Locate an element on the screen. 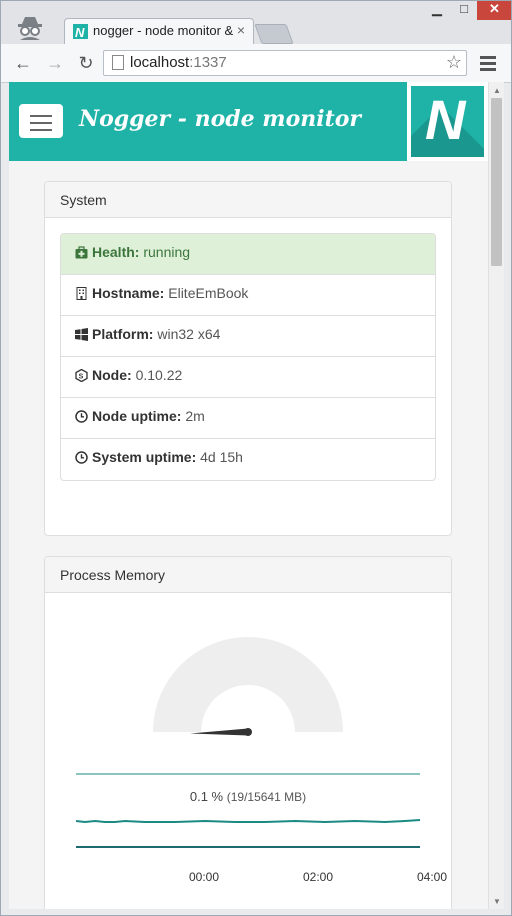 Image resolution: width=512 pixels, height=916 pixels. url-host: localhost is located at coordinates (160, 62).